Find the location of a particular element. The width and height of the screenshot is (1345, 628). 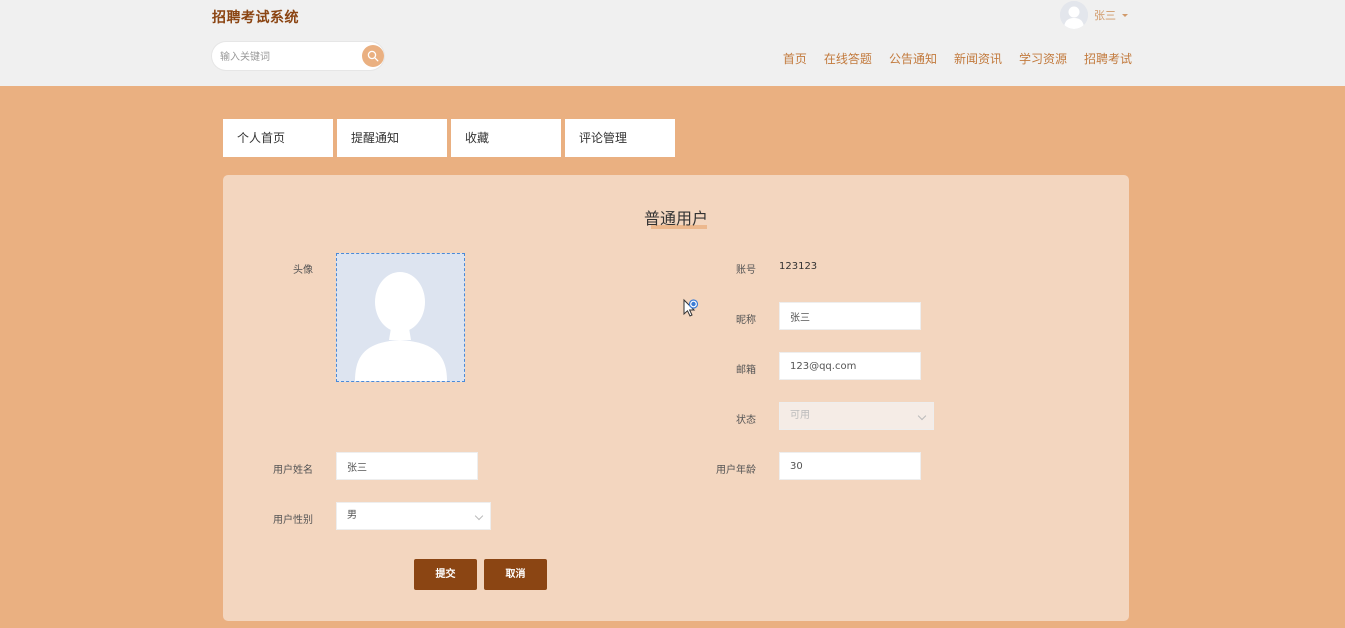

search-button is located at coordinates (373, 56).